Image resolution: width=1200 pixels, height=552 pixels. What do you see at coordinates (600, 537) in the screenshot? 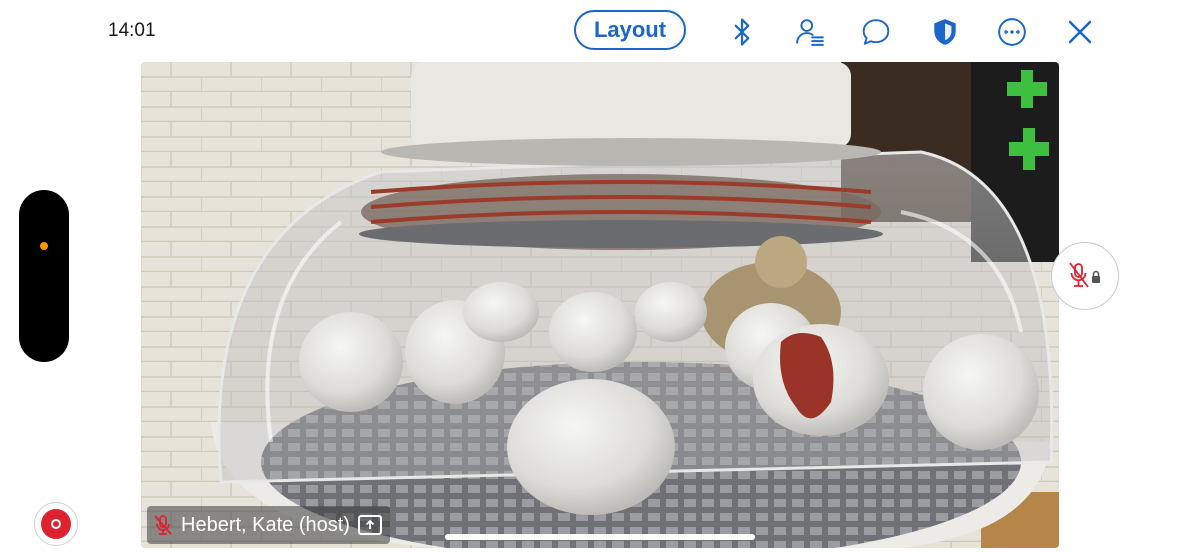
I see `home-indicator` at bounding box center [600, 537].